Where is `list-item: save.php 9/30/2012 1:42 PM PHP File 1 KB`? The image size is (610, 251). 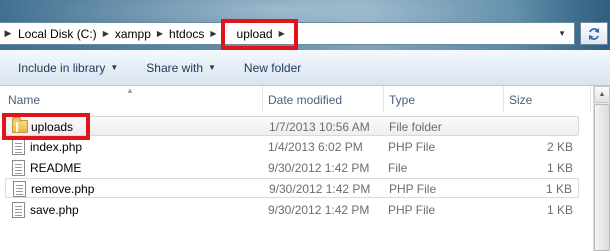 list-item: save.php 9/30/2012 1:42 PM PHP File 1 KB is located at coordinates (292, 210).